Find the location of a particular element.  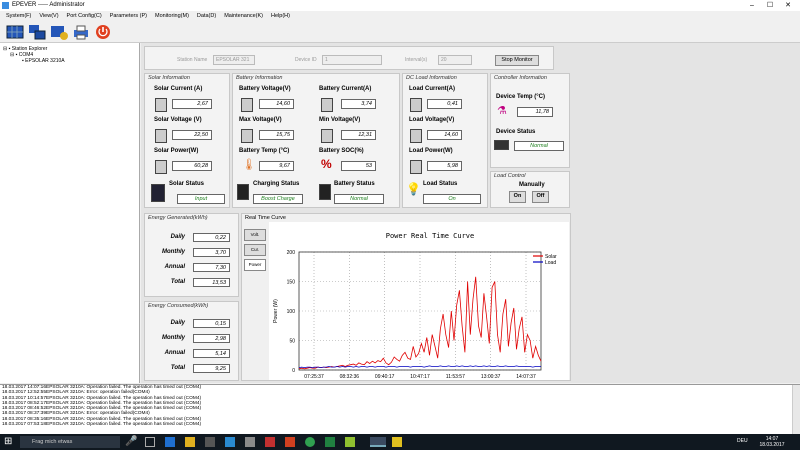

device-status-label: Device Status is located at coordinates (516, 132).